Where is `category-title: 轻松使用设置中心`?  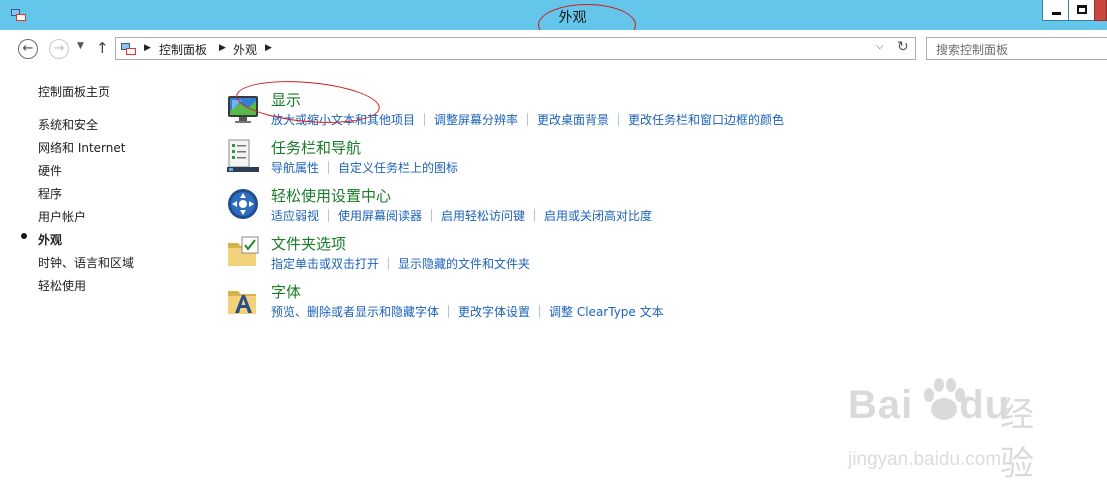 category-title: 轻松使用设置中心 is located at coordinates (331, 195).